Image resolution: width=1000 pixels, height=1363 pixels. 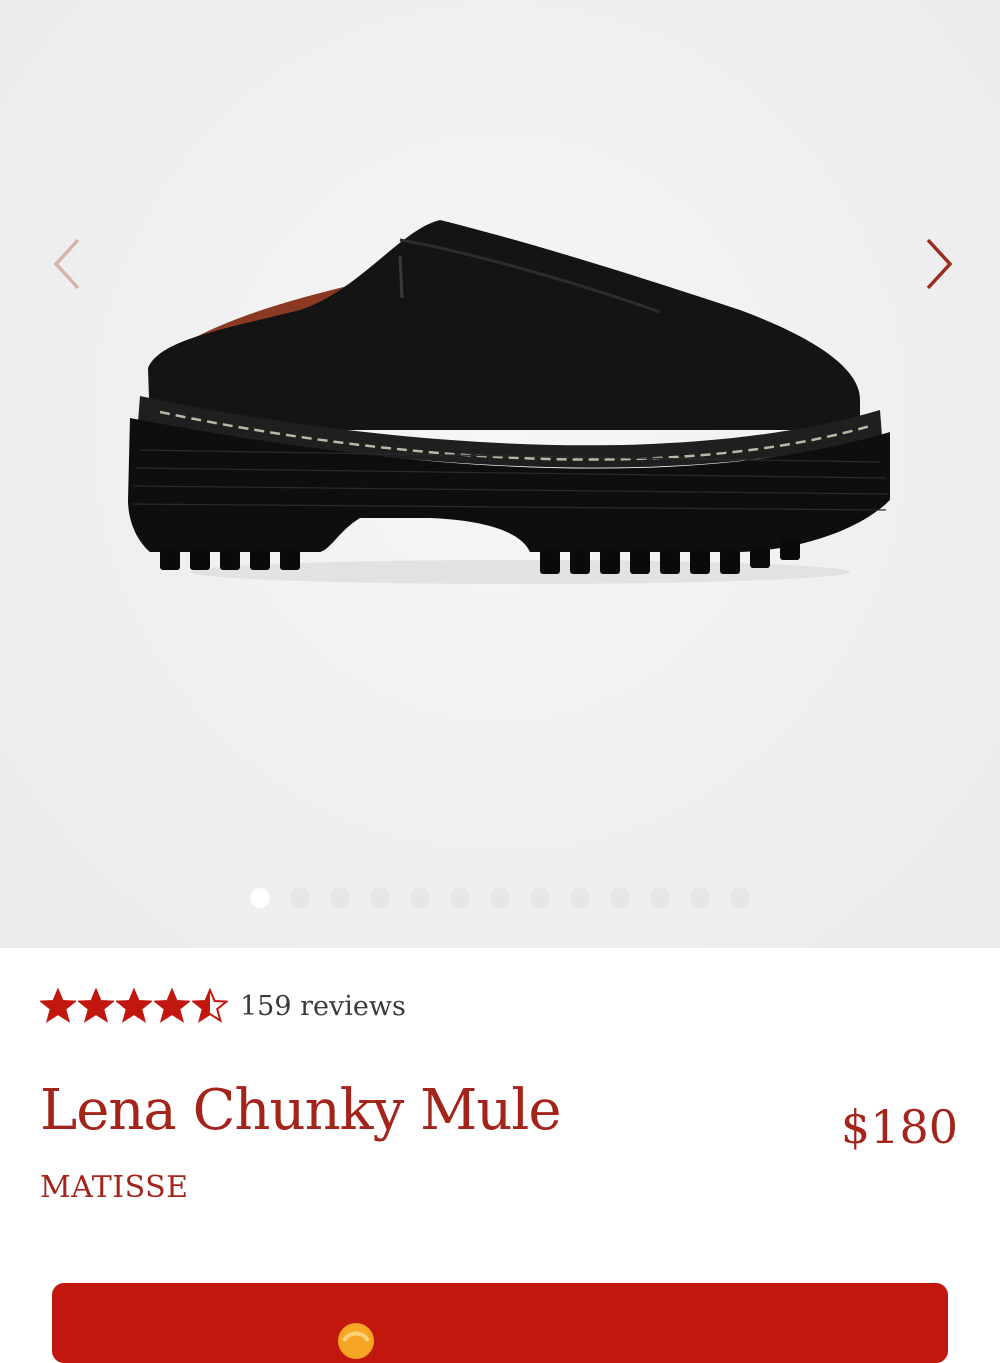 What do you see at coordinates (899, 1127) in the screenshot?
I see `product-price: $180` at bounding box center [899, 1127].